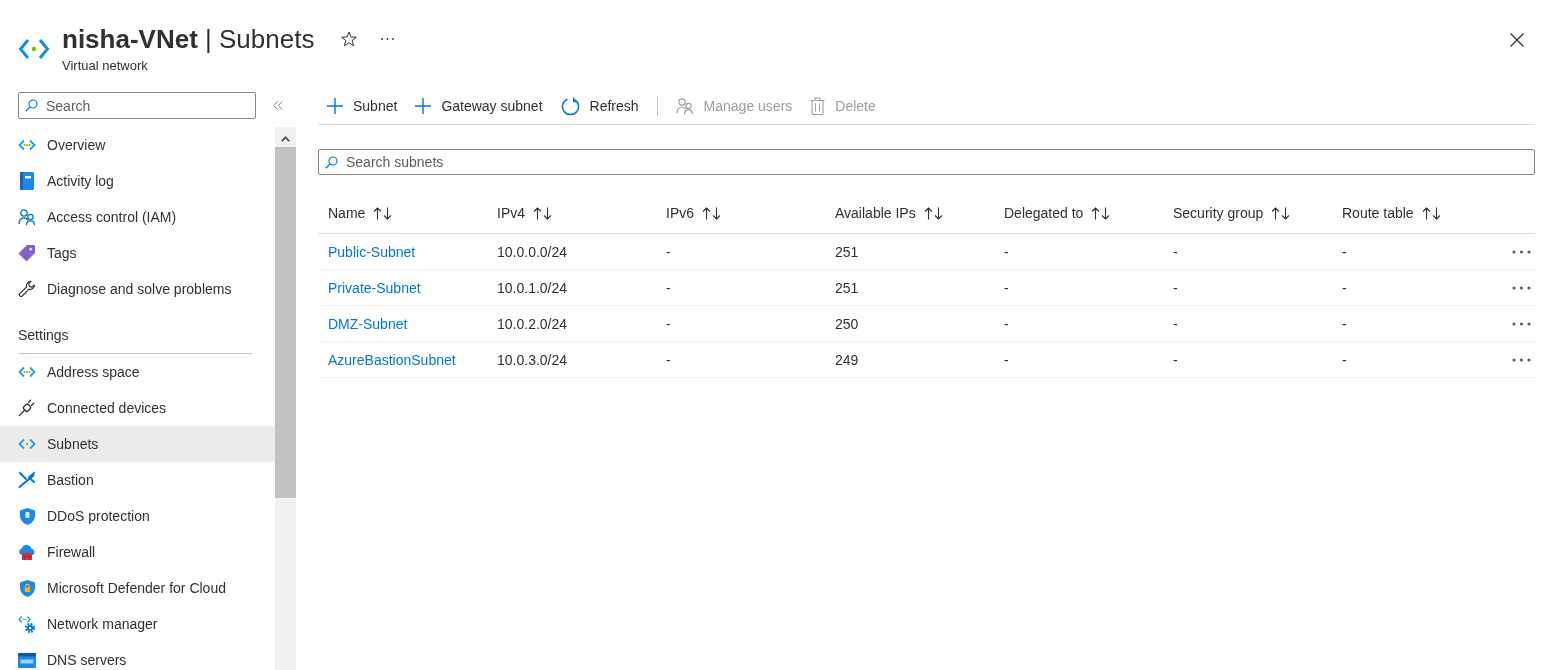 This screenshot has width=1547, height=670. What do you see at coordinates (847, 323) in the screenshot?
I see `table-cell: 250` at bounding box center [847, 323].